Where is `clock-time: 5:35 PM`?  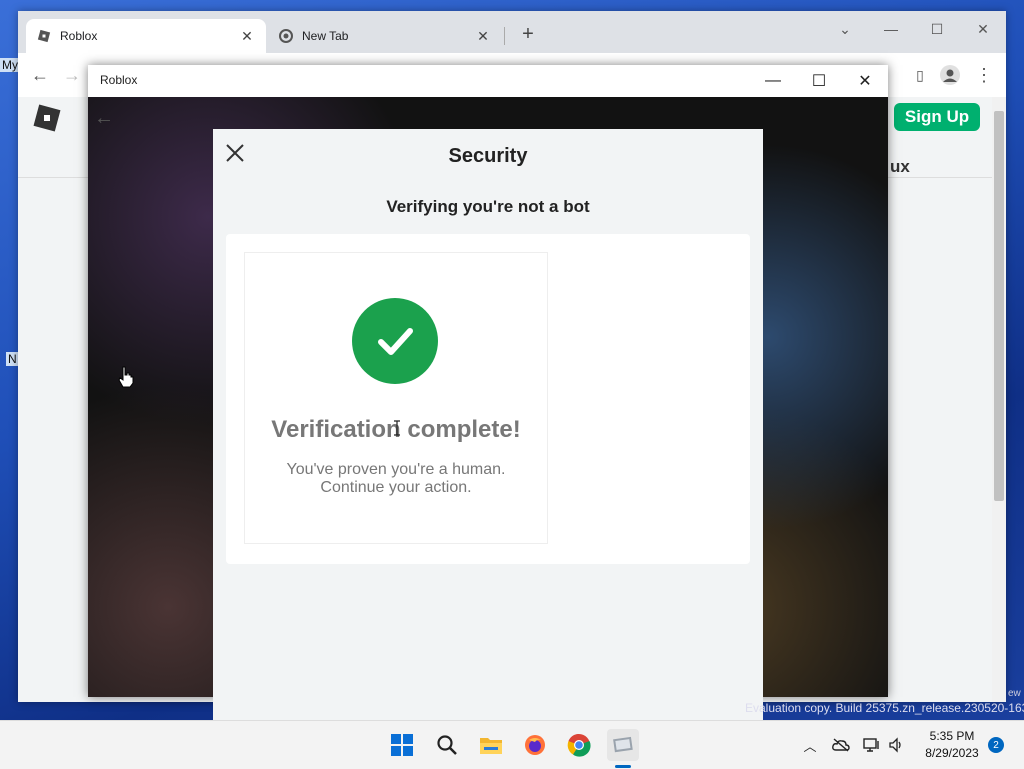
clock-time: 5:35 PM is located at coordinates (952, 736).